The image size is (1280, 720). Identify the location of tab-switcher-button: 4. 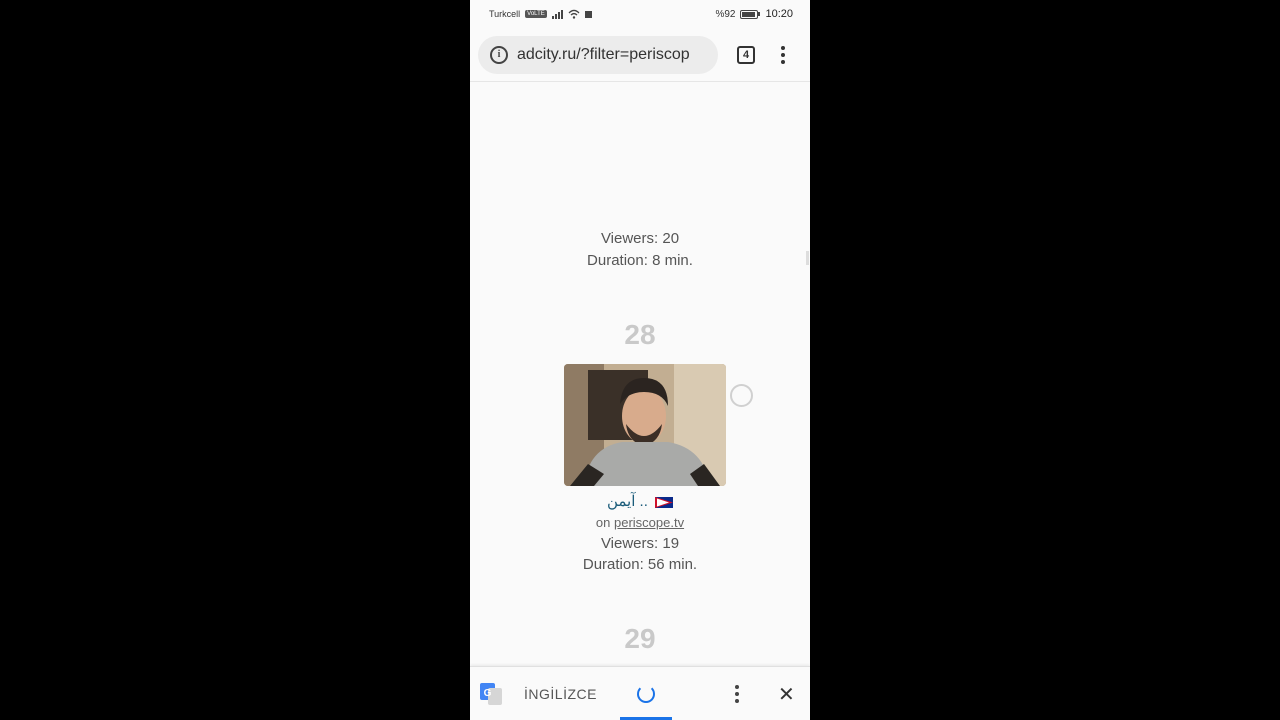
(746, 54).